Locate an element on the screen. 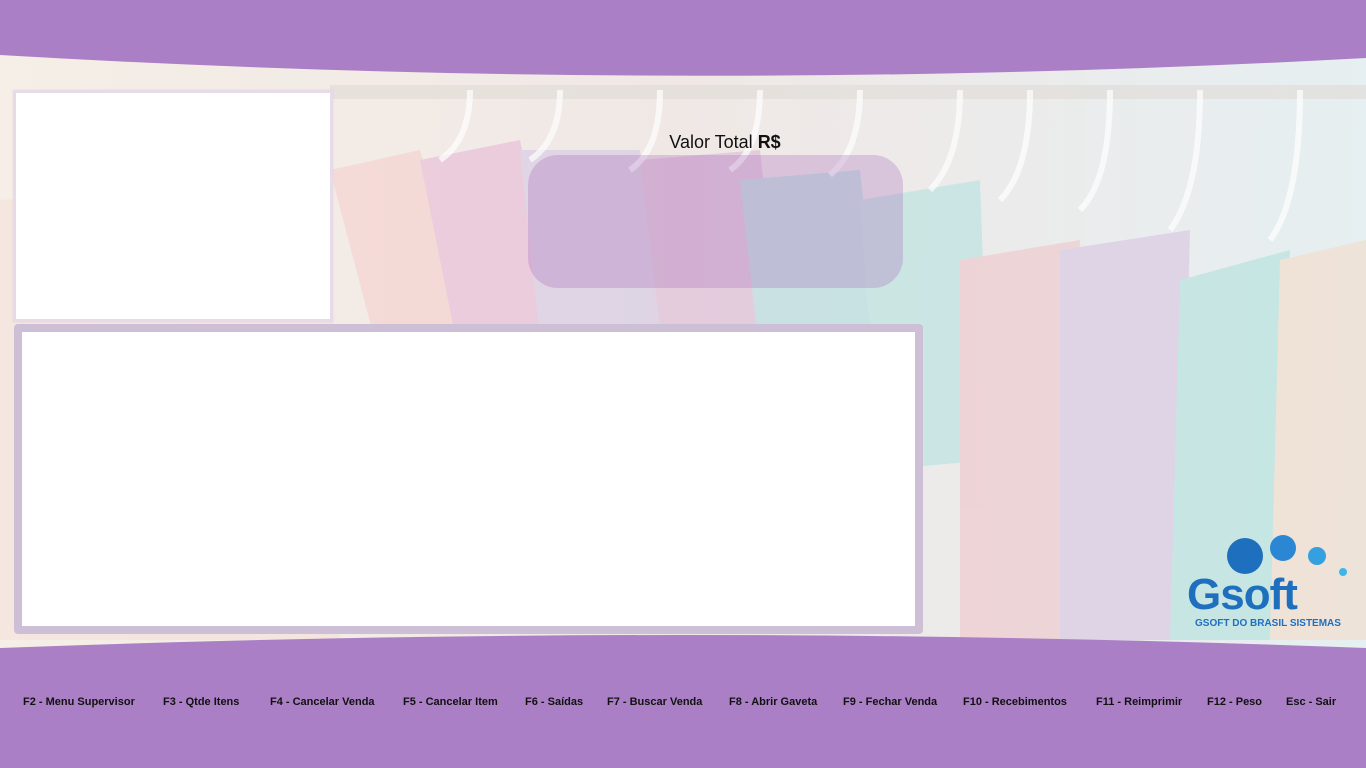  fkey-cancelar-venda: F4 - Cancelar Venda is located at coordinates (322, 702).